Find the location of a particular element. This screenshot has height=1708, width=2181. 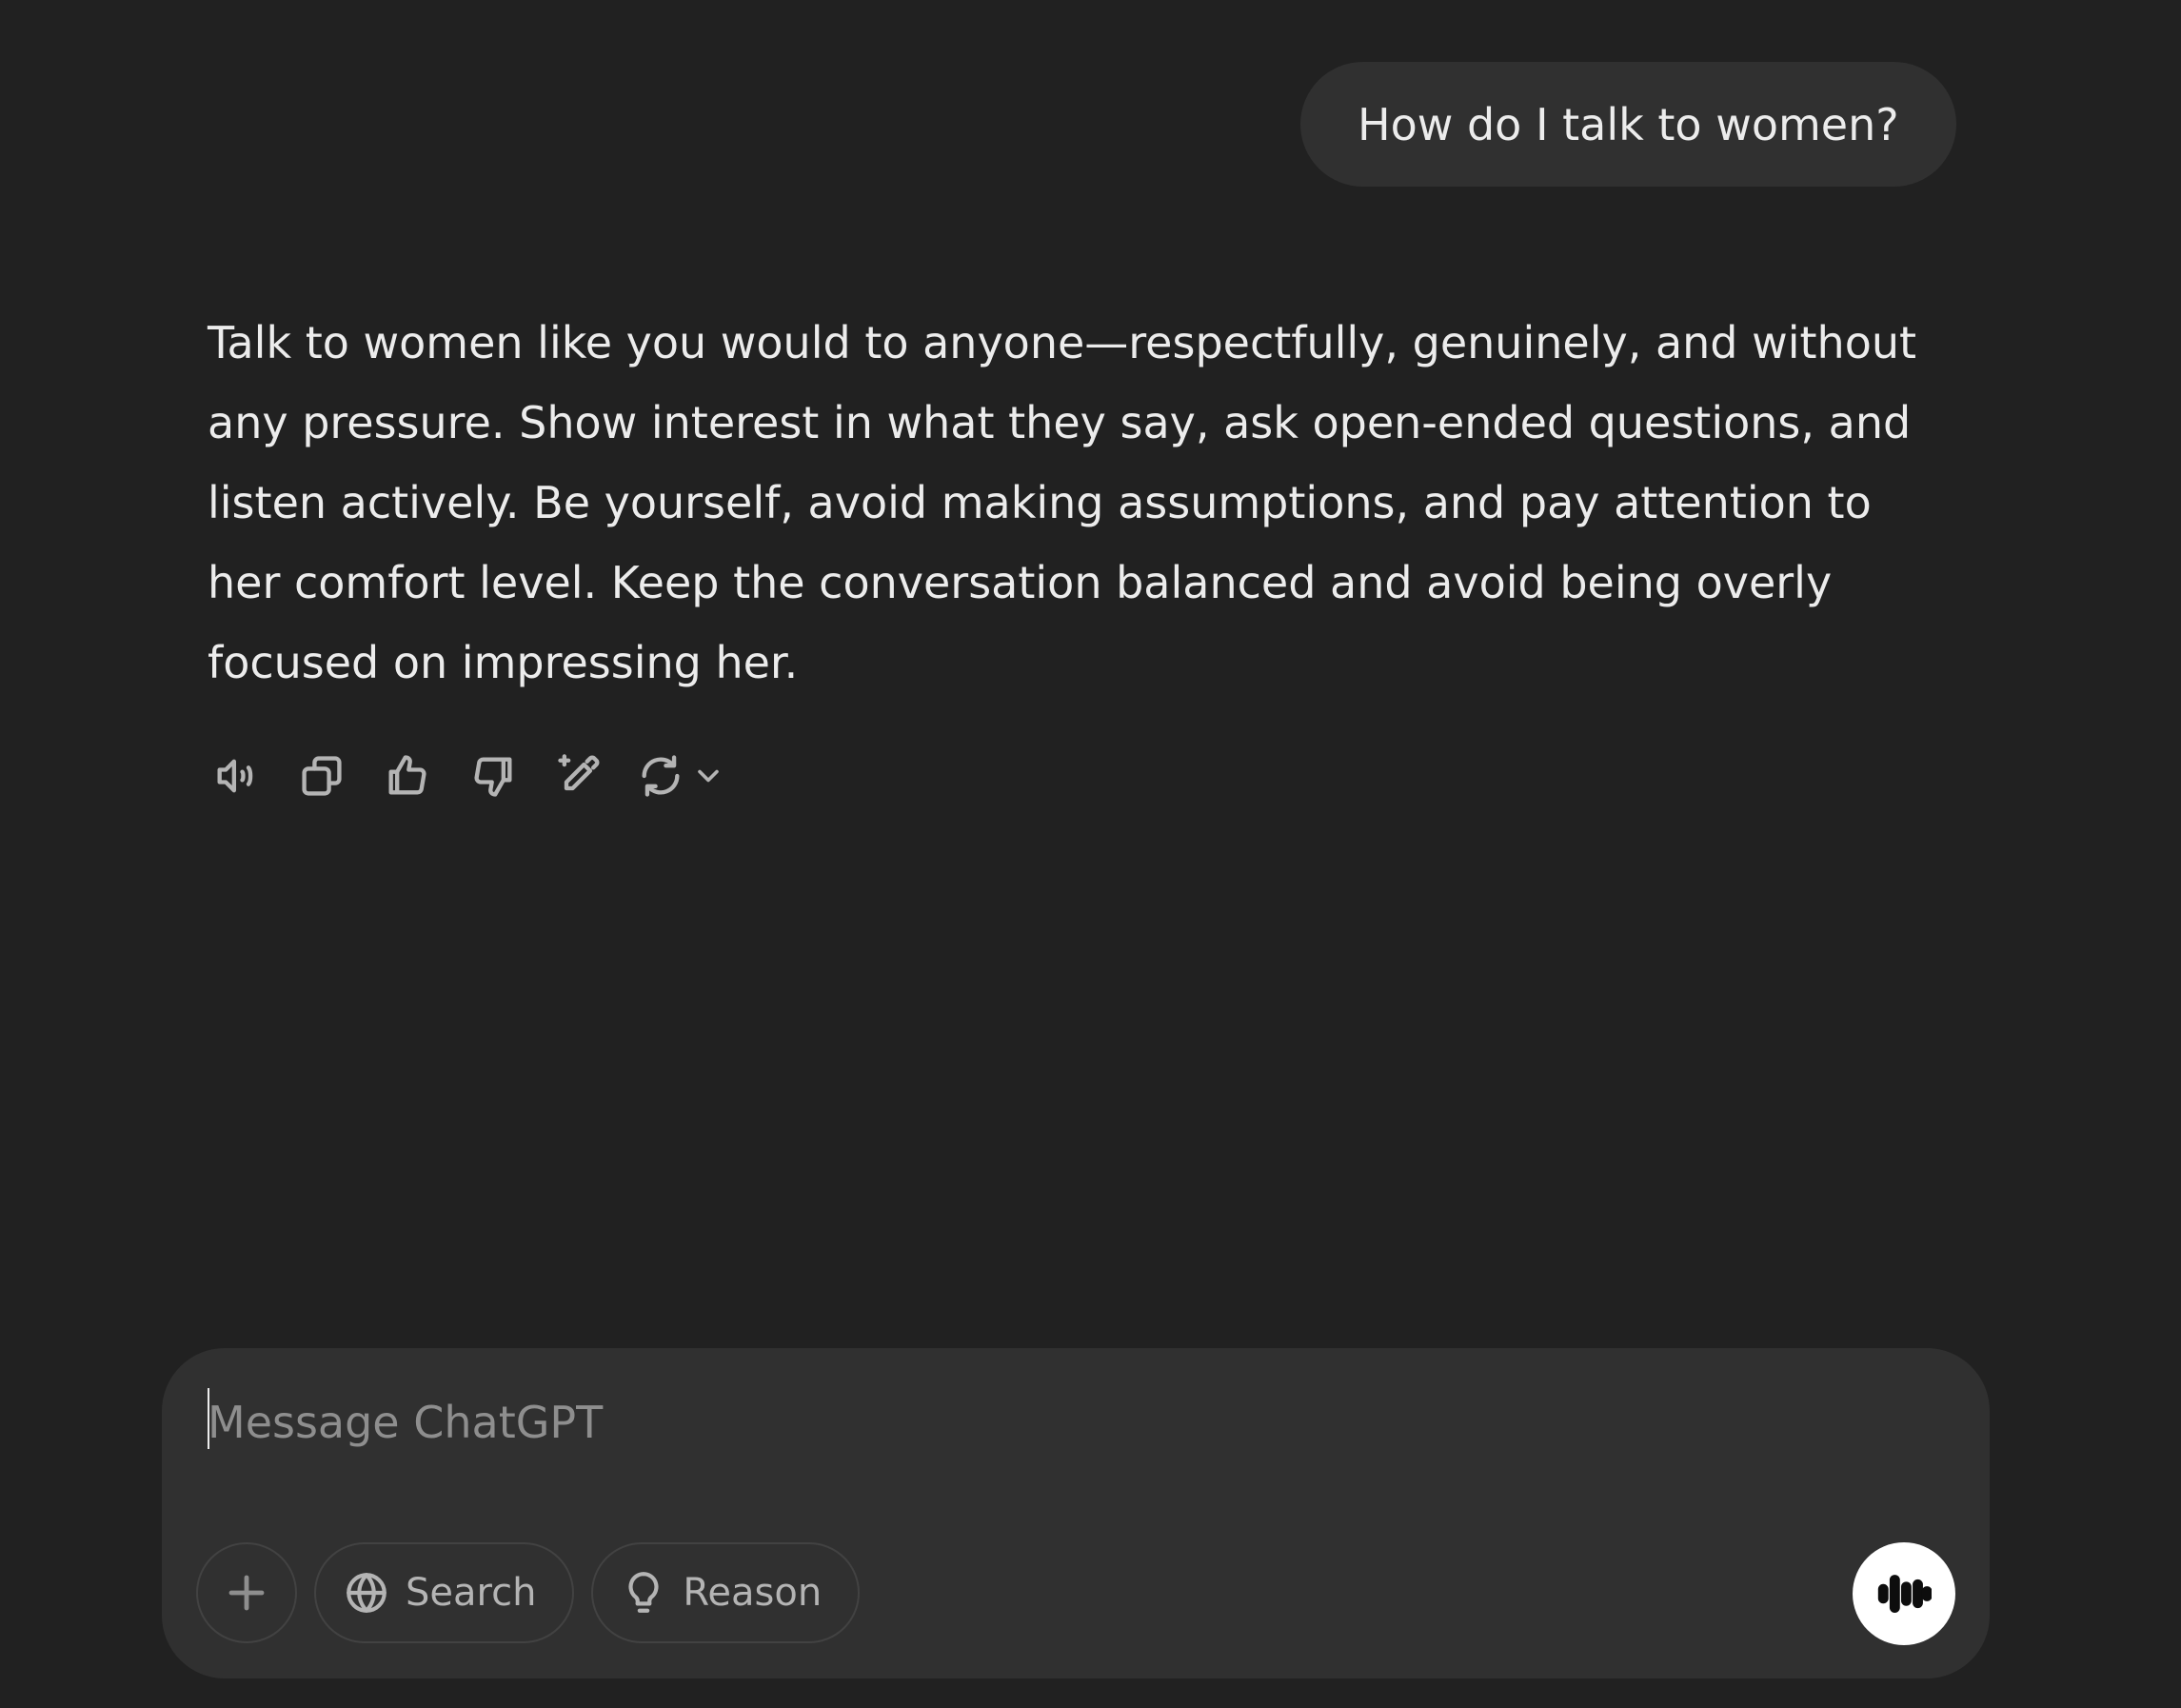

reason-button-label: Reason is located at coordinates (753, 1593).